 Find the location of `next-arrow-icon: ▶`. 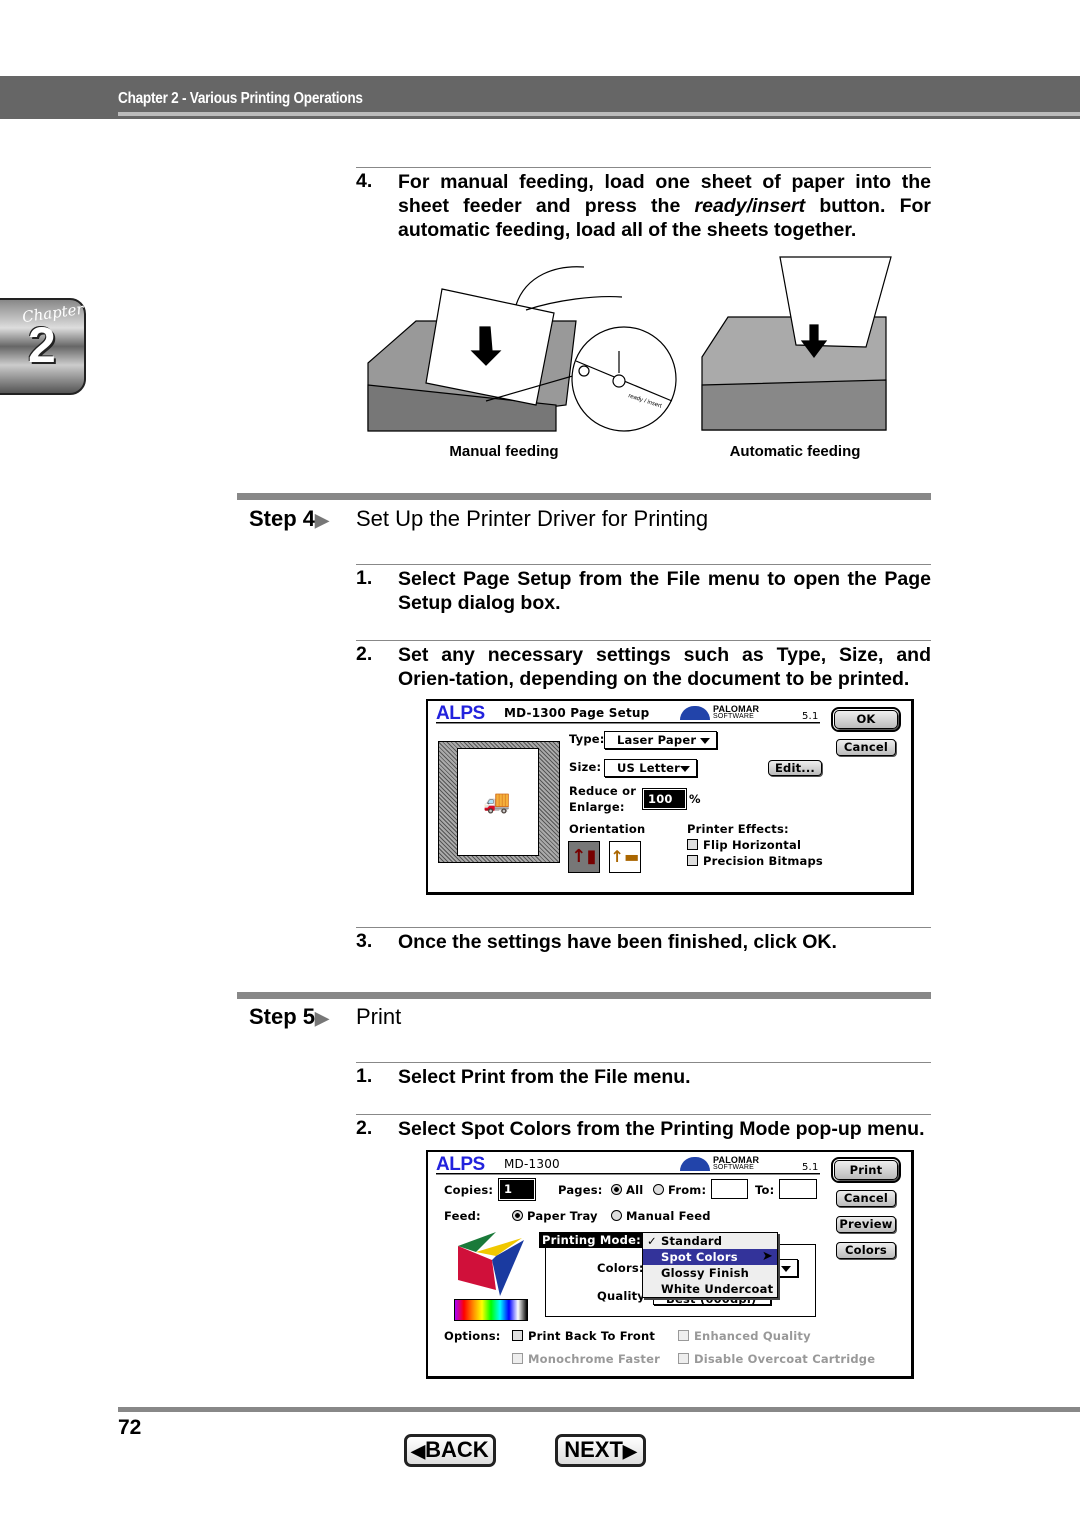

next-arrow-icon: ▶ is located at coordinates (629, 1451).